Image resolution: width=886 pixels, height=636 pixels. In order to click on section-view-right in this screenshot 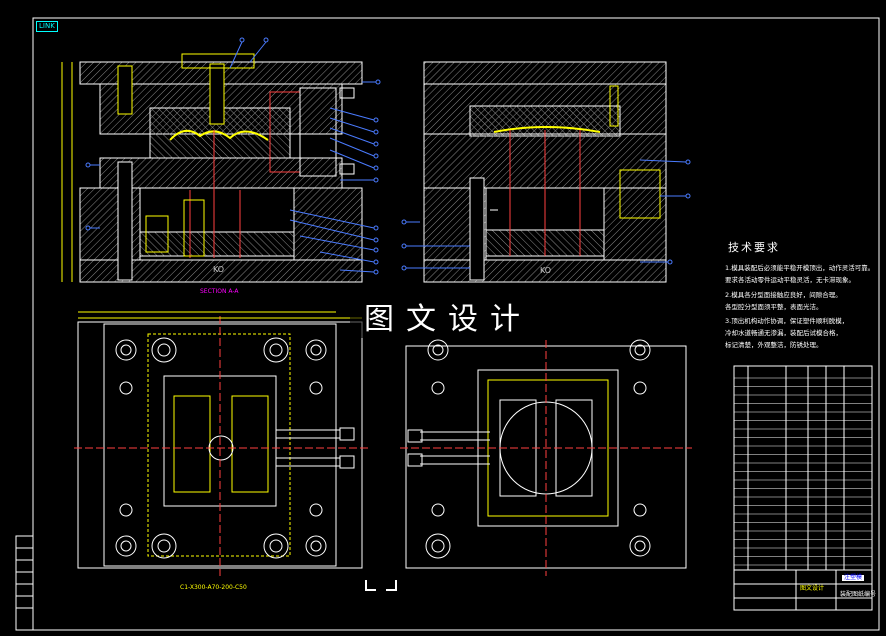, I will do `click(545, 172)`.